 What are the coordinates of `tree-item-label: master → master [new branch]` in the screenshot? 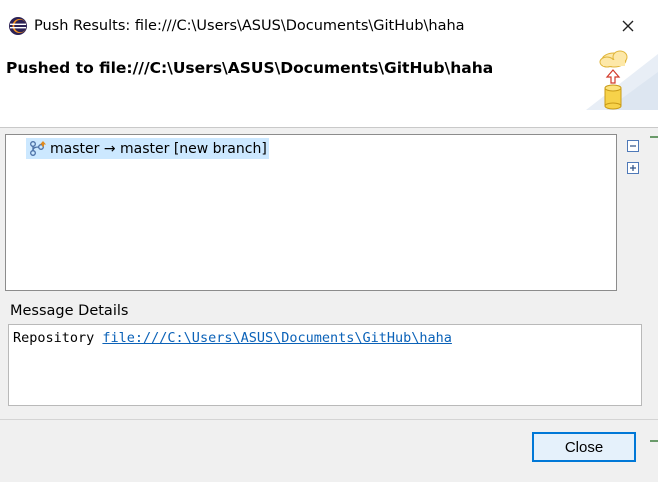 It's located at (158, 148).